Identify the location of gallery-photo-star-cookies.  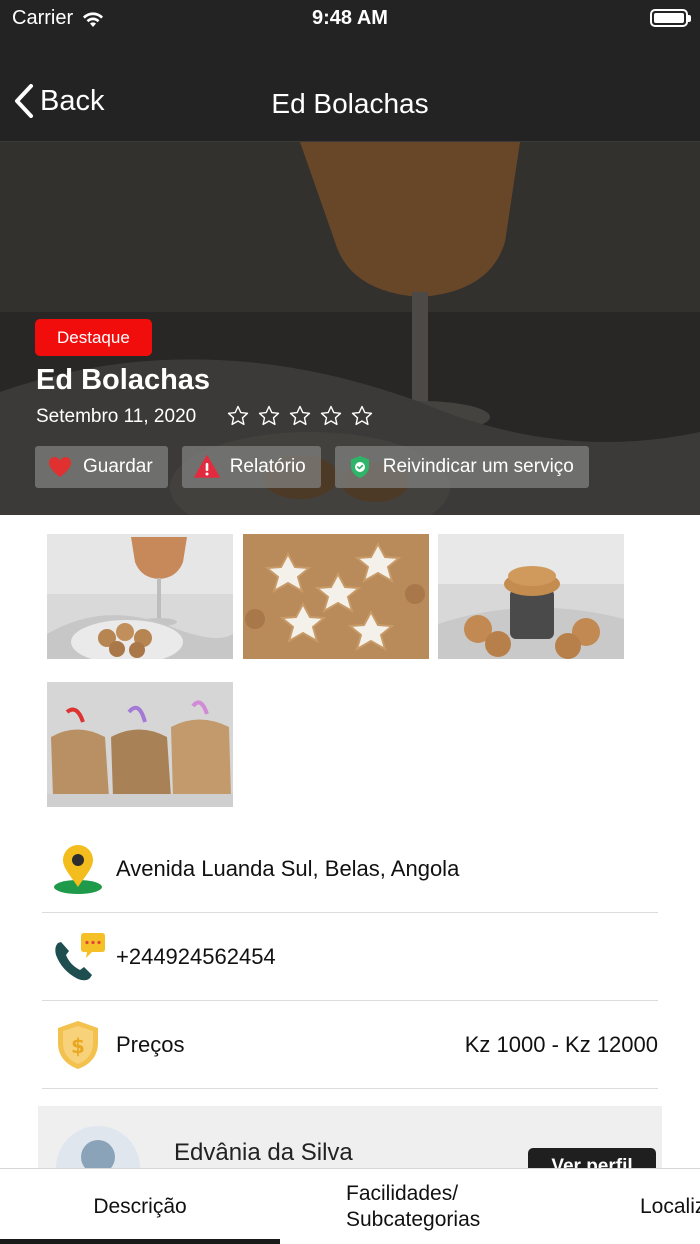
(336, 596).